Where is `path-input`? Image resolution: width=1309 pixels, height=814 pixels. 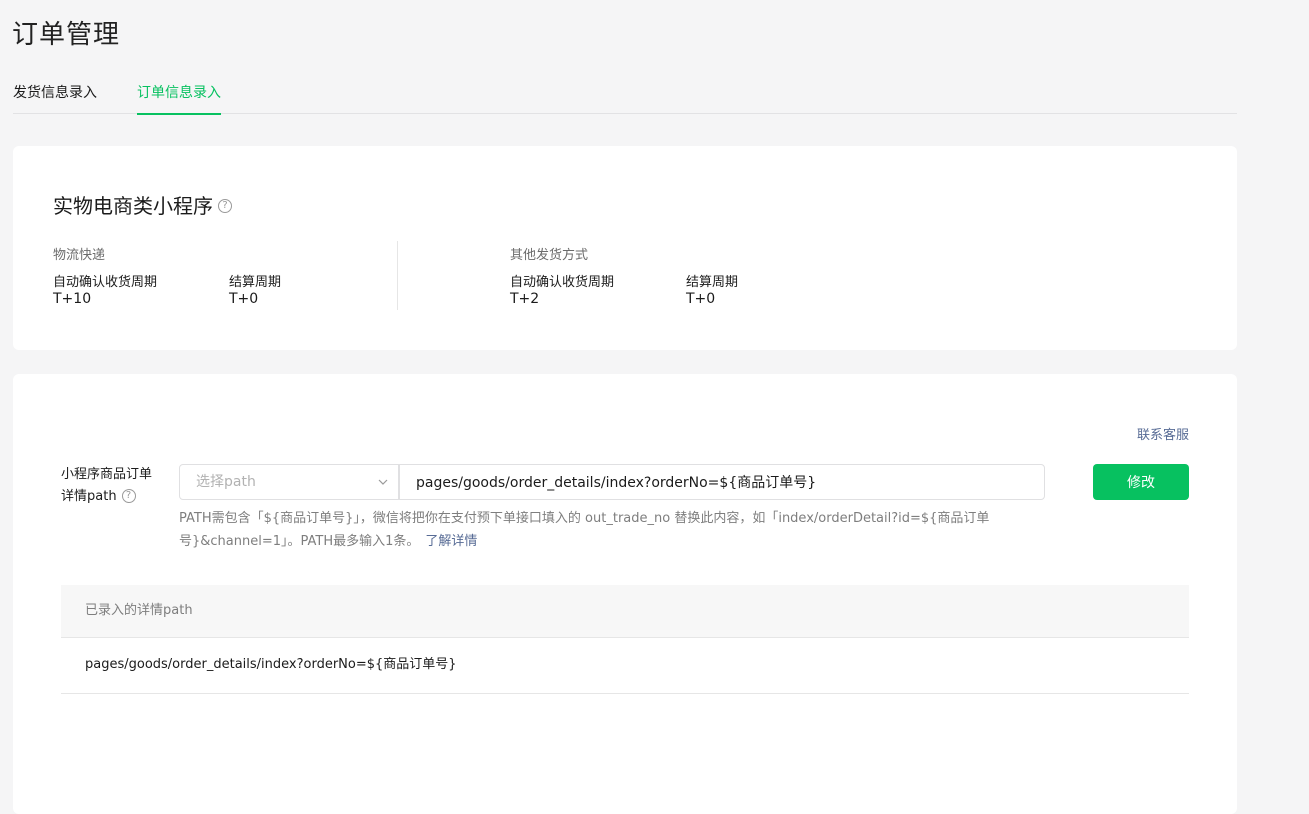 path-input is located at coordinates (722, 482).